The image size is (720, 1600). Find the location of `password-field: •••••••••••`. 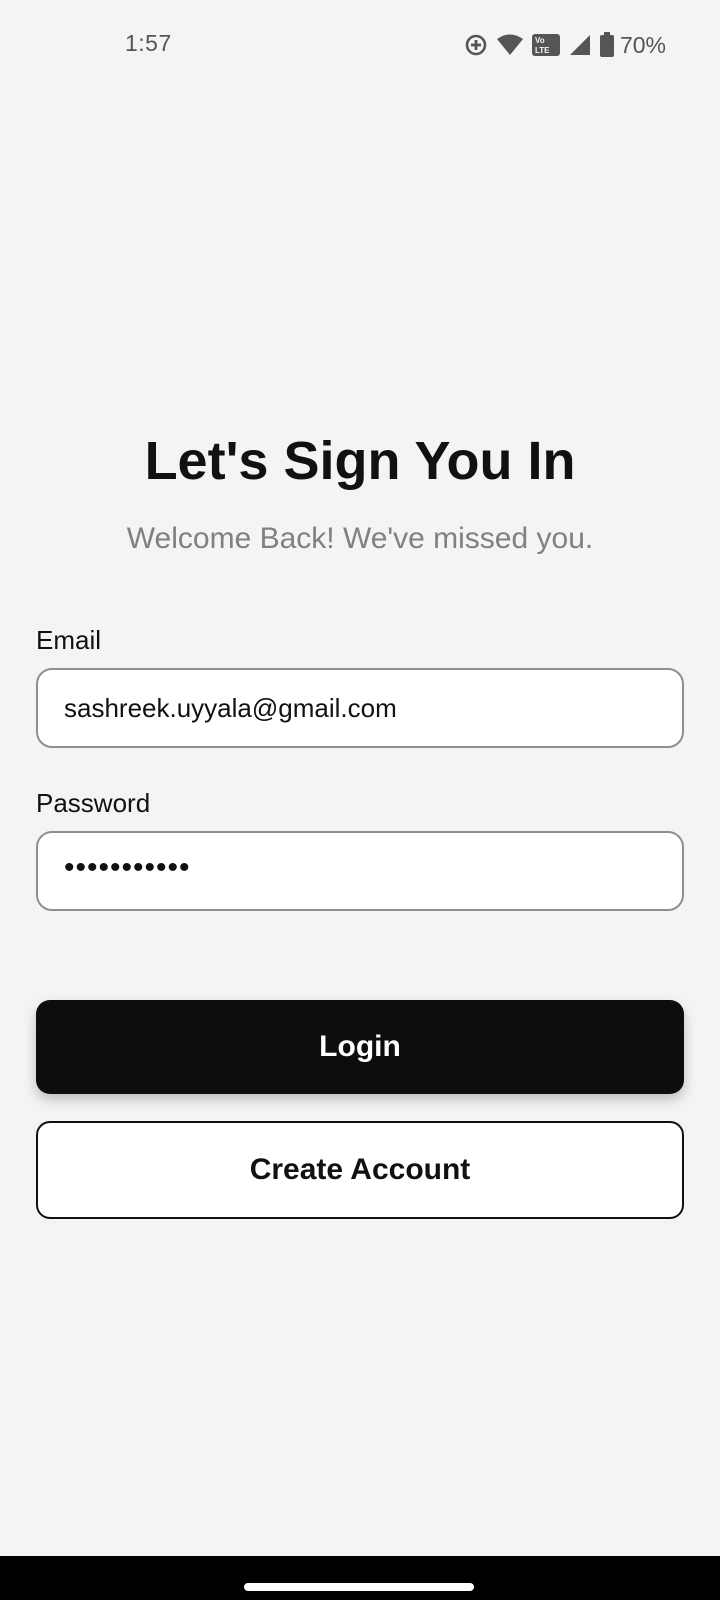

password-field: ••••••••••• is located at coordinates (360, 871).